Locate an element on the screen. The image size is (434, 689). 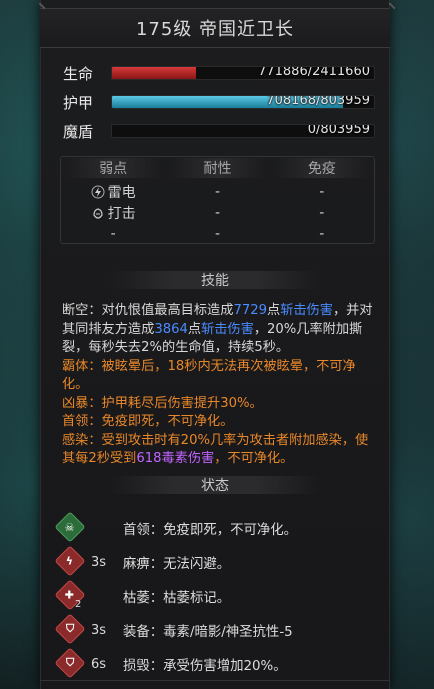
status-item: ⛉ 6s 损毁：承受伤害增加20%。 is located at coordinates (219, 664).